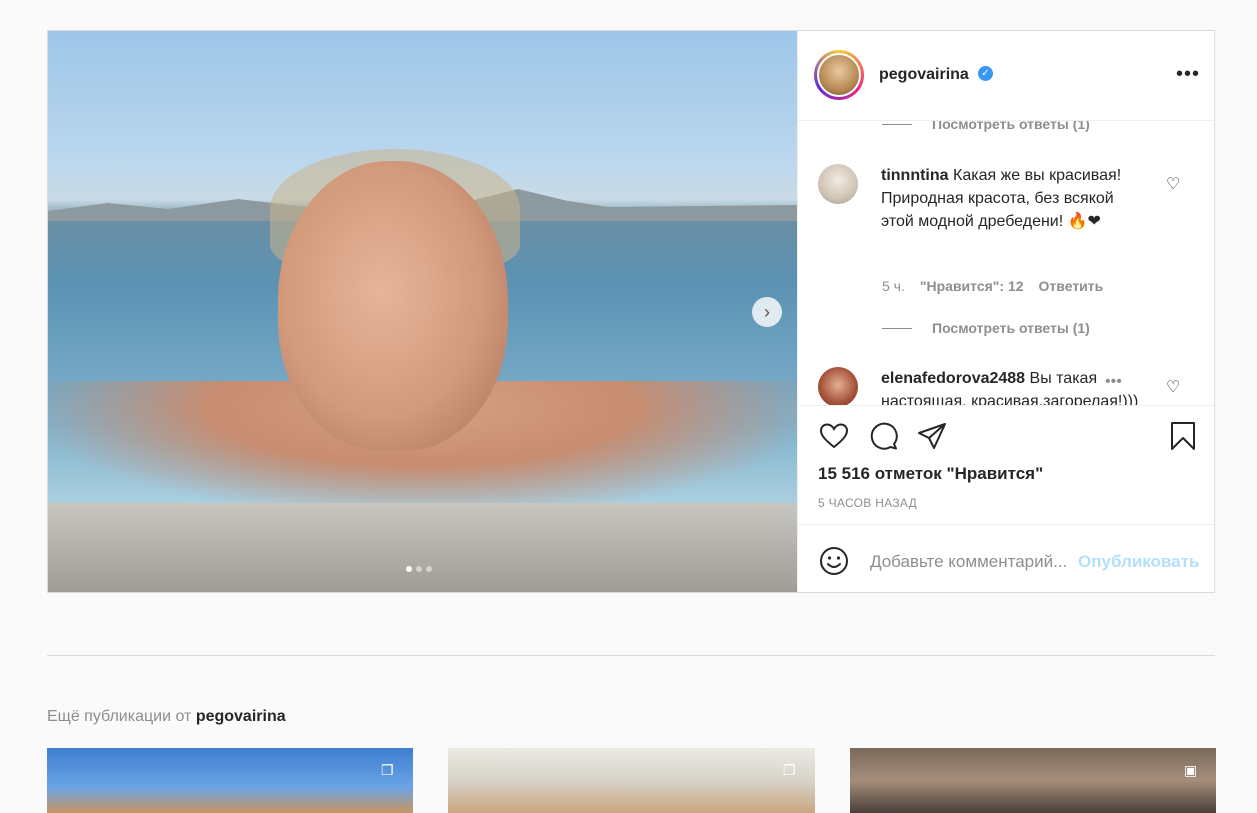 This screenshot has width=1257, height=813. I want to click on post-time: 5 ЧАСОВ НАЗАД, so click(867, 503).